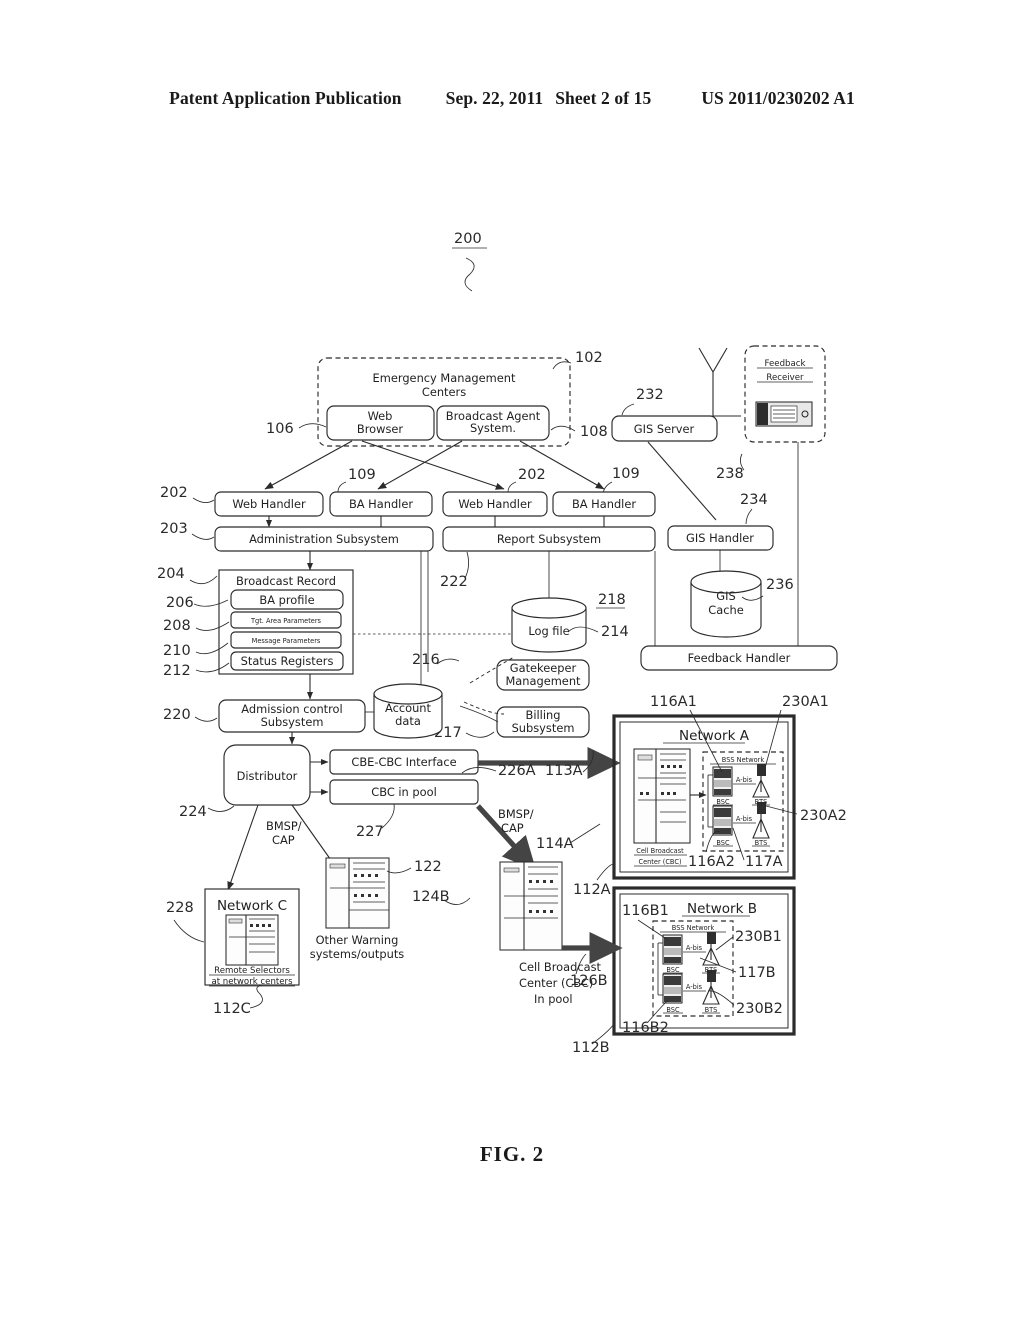 This screenshot has height=1320, width=1024. I want to click on billing-subsystem-block: Billing Subsystem, so click(543, 722).